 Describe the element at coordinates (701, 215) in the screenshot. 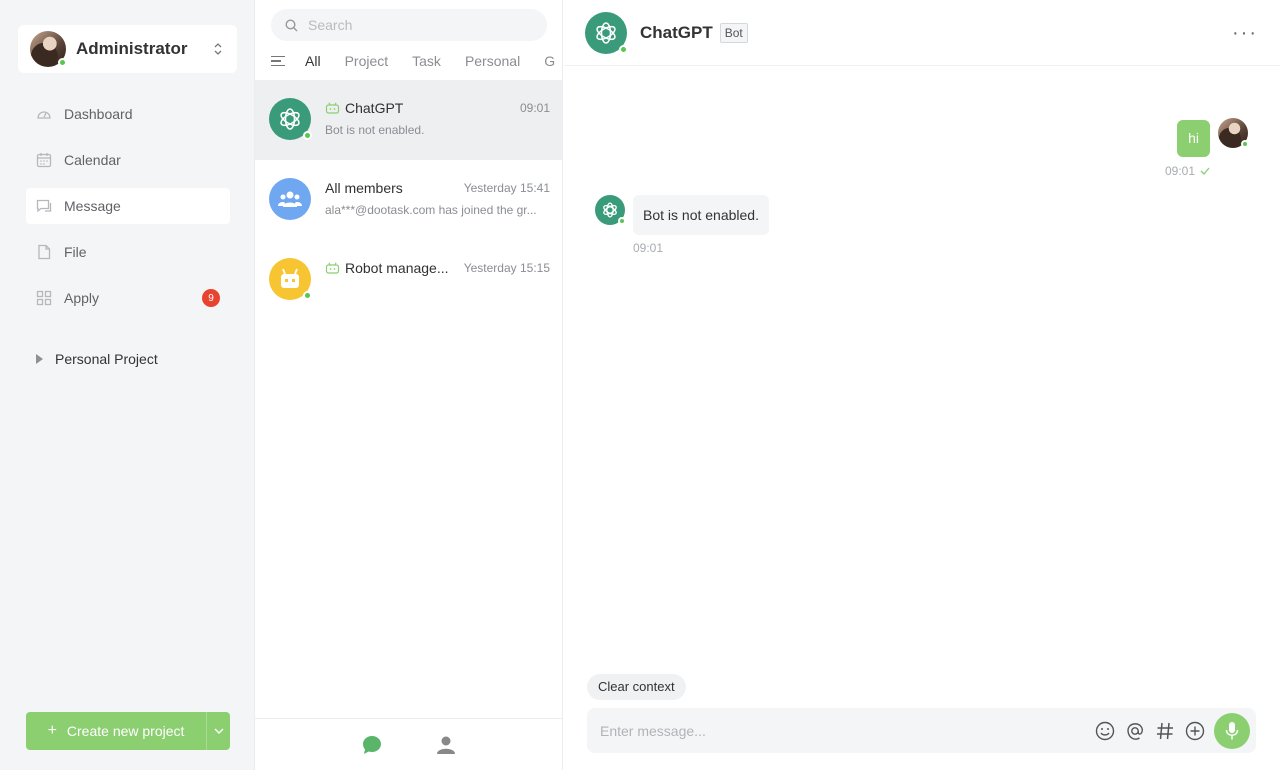

I see `message-bubble-bot: Bot is not enabled.` at that location.